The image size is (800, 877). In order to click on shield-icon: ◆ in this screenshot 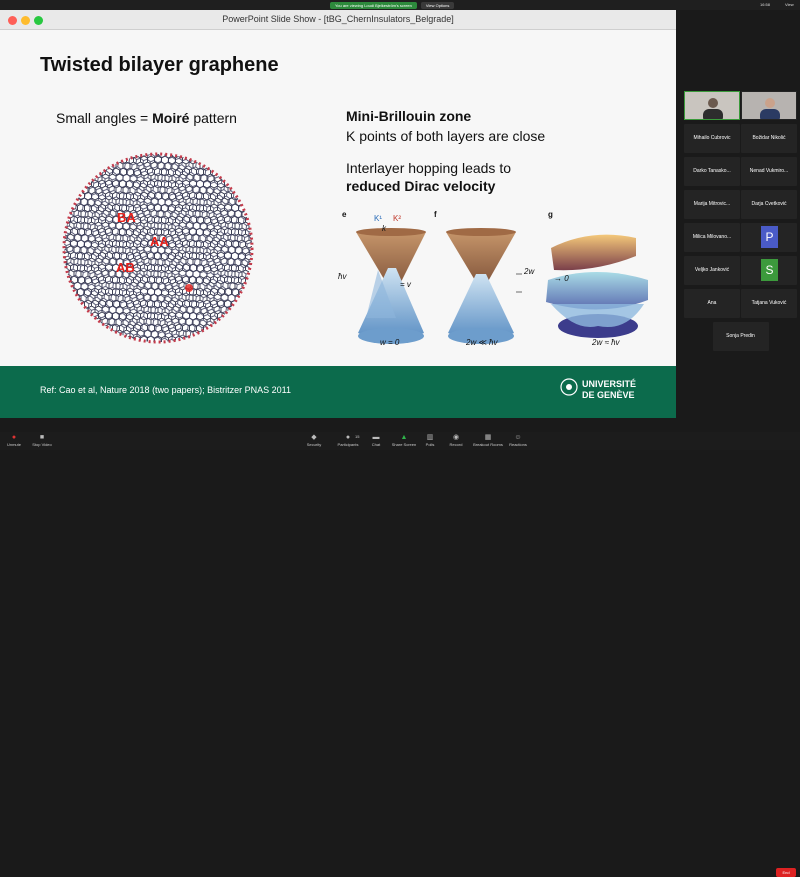, I will do `click(314, 437)`.